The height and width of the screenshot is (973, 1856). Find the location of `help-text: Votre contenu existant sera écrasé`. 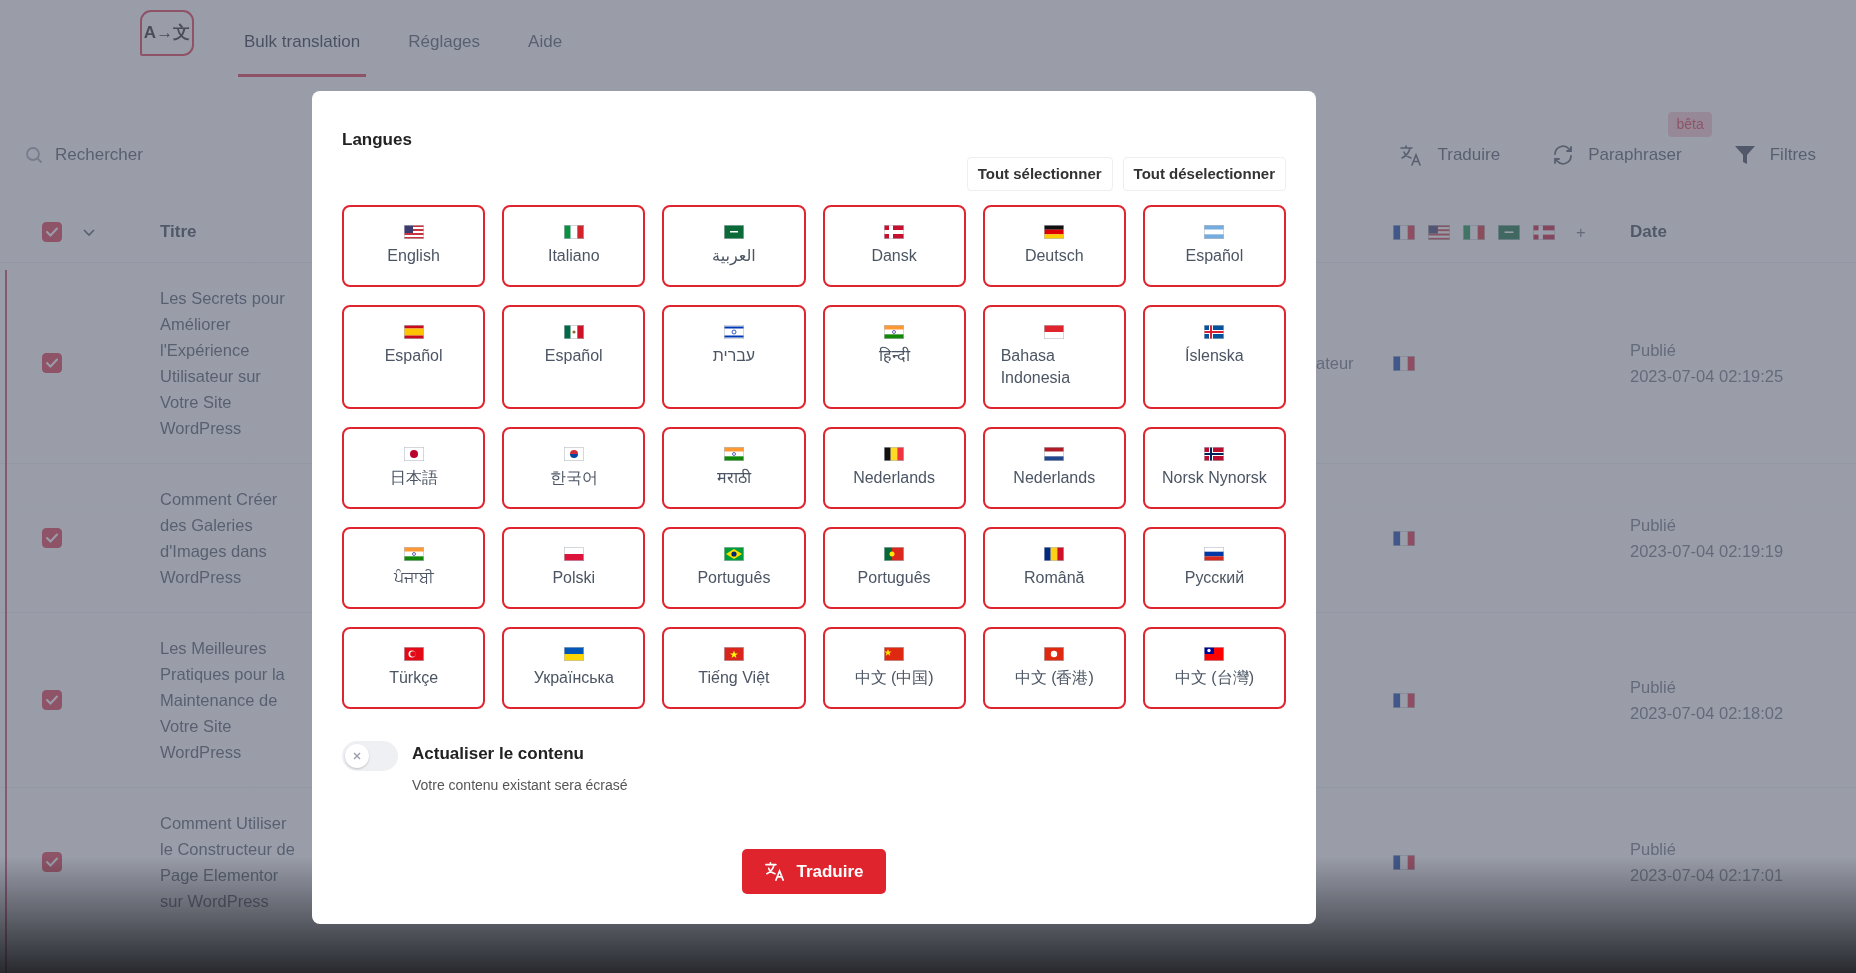

help-text: Votre contenu existant sera écrasé is located at coordinates (520, 785).